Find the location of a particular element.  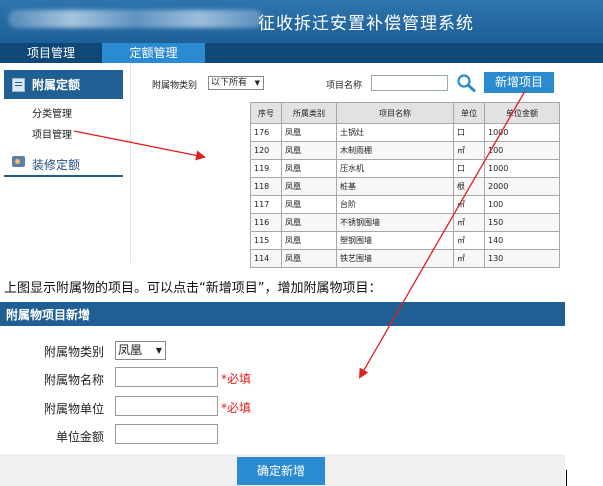

text-cursor is located at coordinates (566, 478).